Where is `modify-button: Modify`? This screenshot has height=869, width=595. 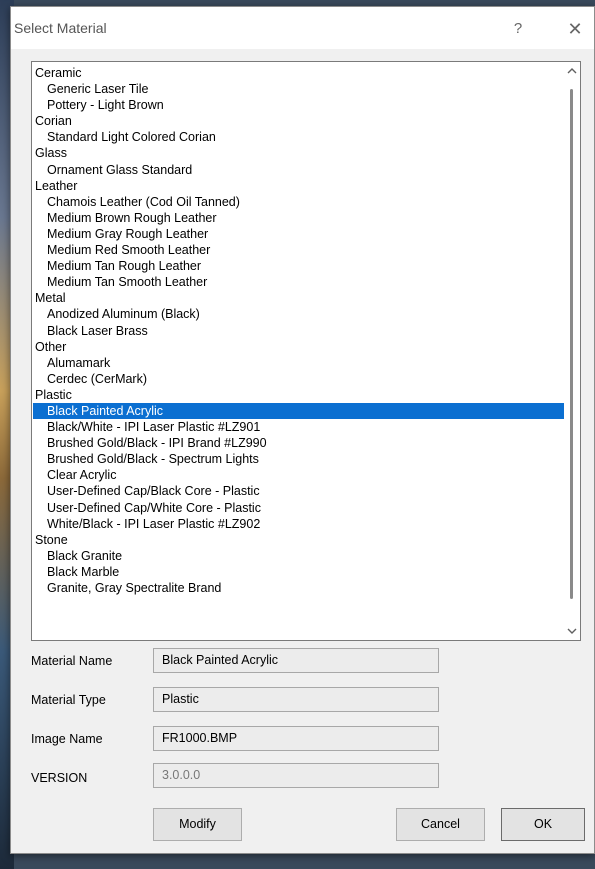
modify-button: Modify is located at coordinates (197, 824).